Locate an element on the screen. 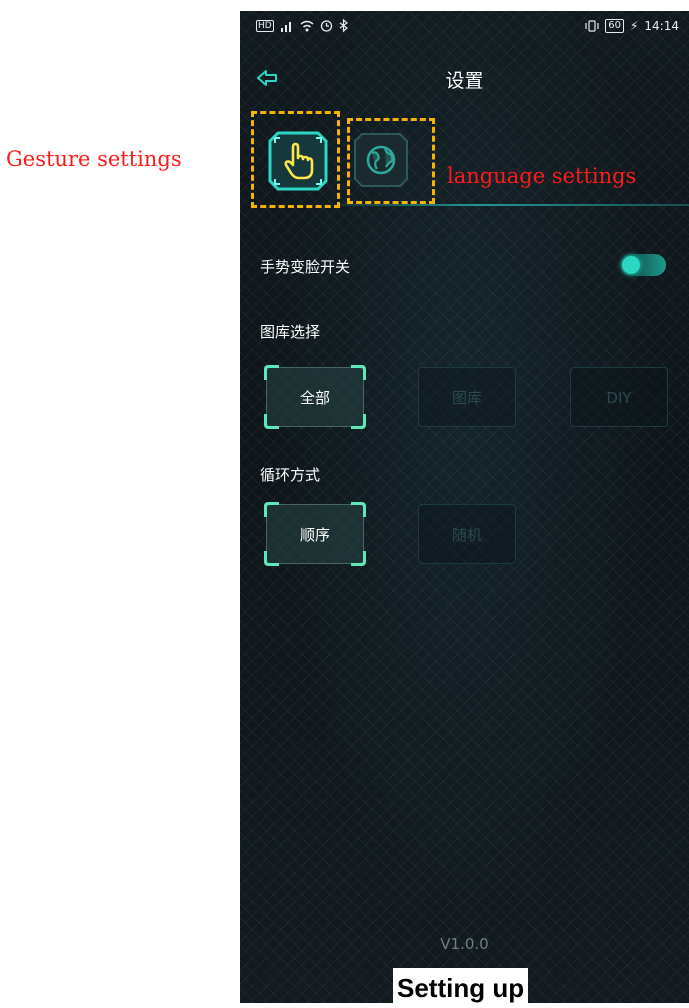 The image size is (689, 1008). gesture-highlight-box is located at coordinates (295, 159).